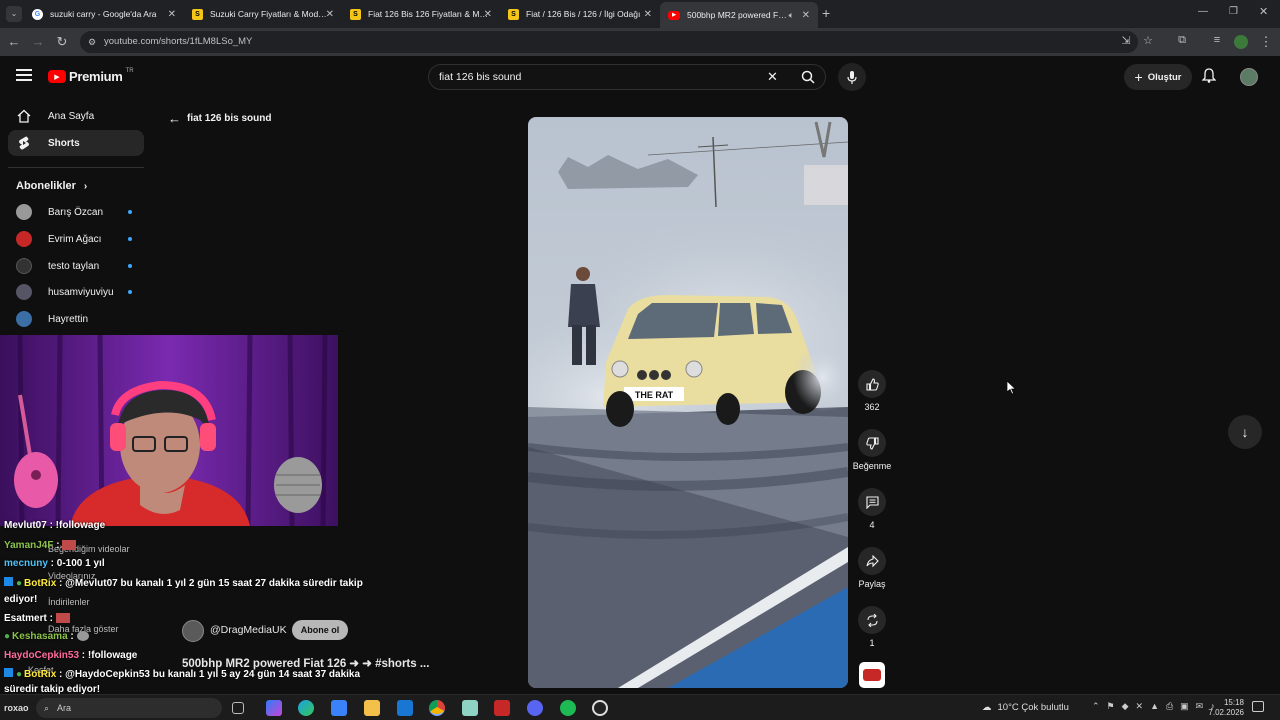  What do you see at coordinates (1203, 11) in the screenshot?
I see `minimize-button: —` at bounding box center [1203, 11].